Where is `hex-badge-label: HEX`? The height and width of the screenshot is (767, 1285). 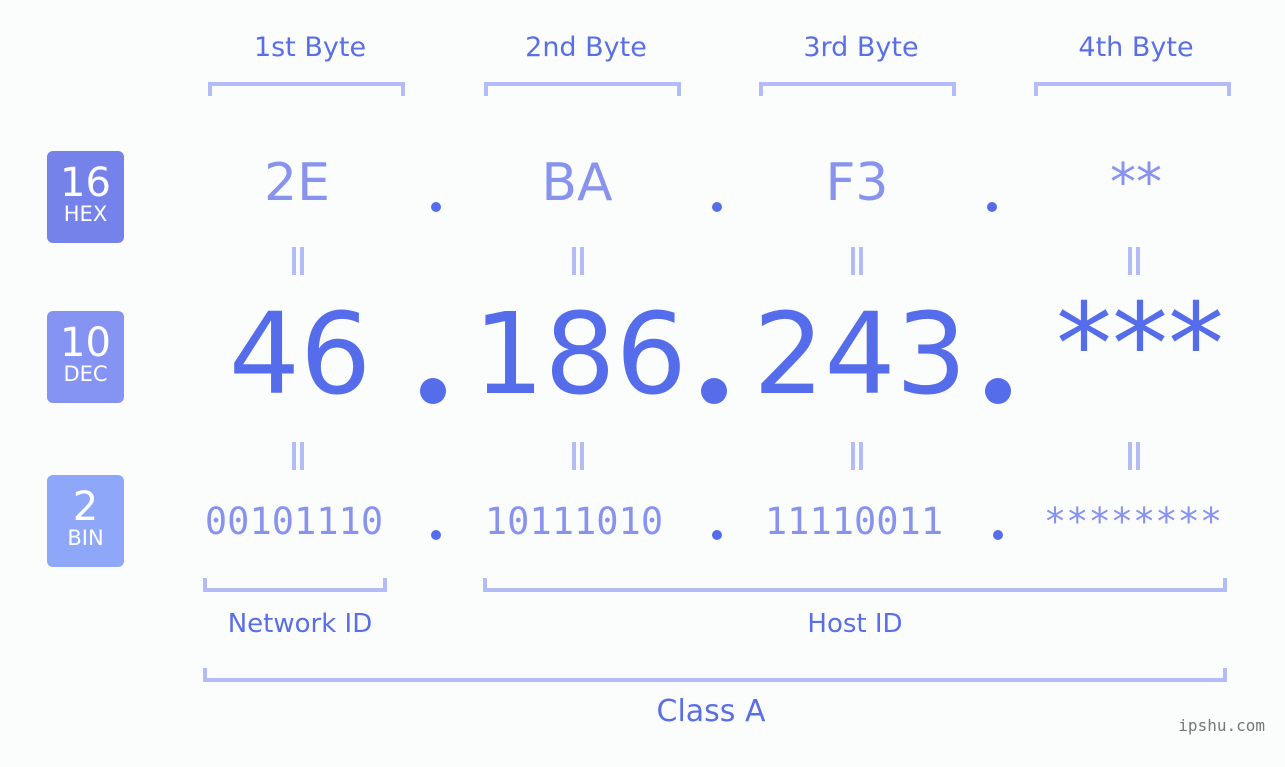
hex-badge-label: HEX is located at coordinates (85, 214).